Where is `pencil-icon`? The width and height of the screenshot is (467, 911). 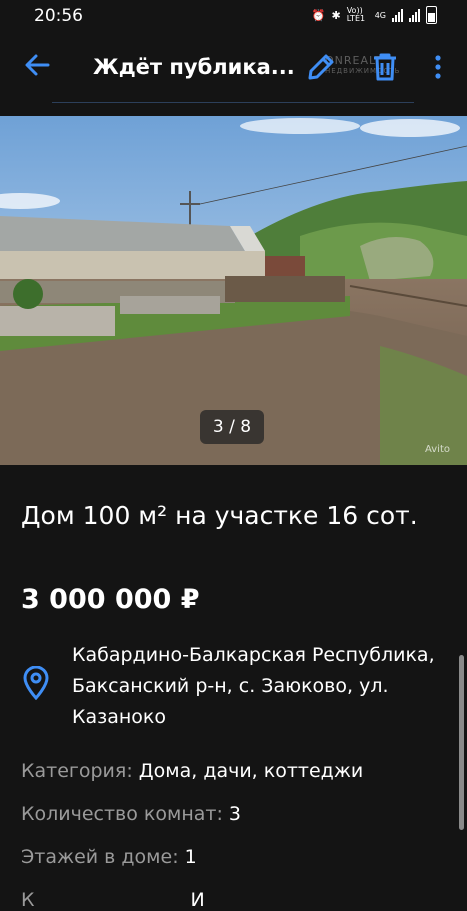 pencil-icon is located at coordinates (321, 67).